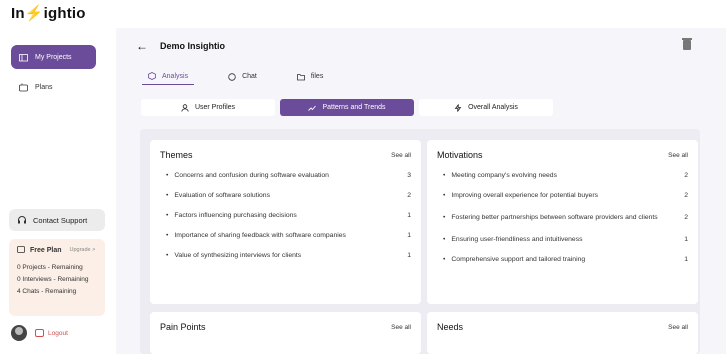 The height and width of the screenshot is (354, 726). I want to click on tab-bar: Analysis Chat files, so click(249, 76).